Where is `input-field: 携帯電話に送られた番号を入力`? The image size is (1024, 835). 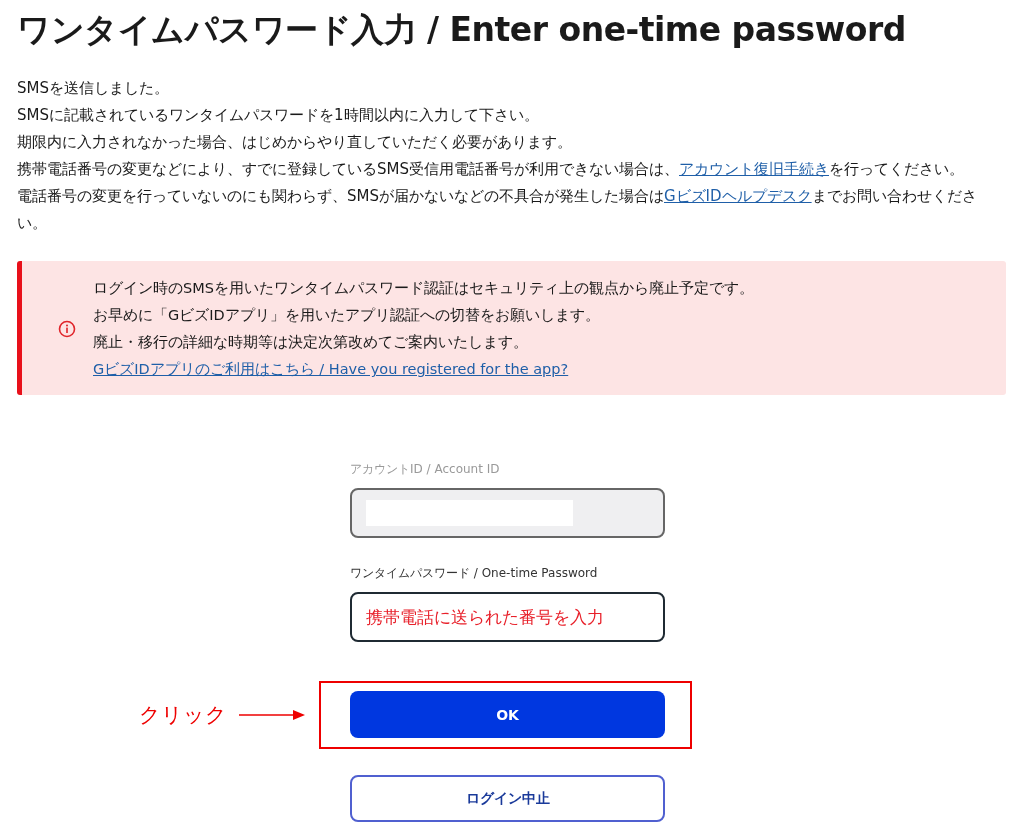
input-field: 携帯電話に送られた番号を入力 is located at coordinates (507, 617).